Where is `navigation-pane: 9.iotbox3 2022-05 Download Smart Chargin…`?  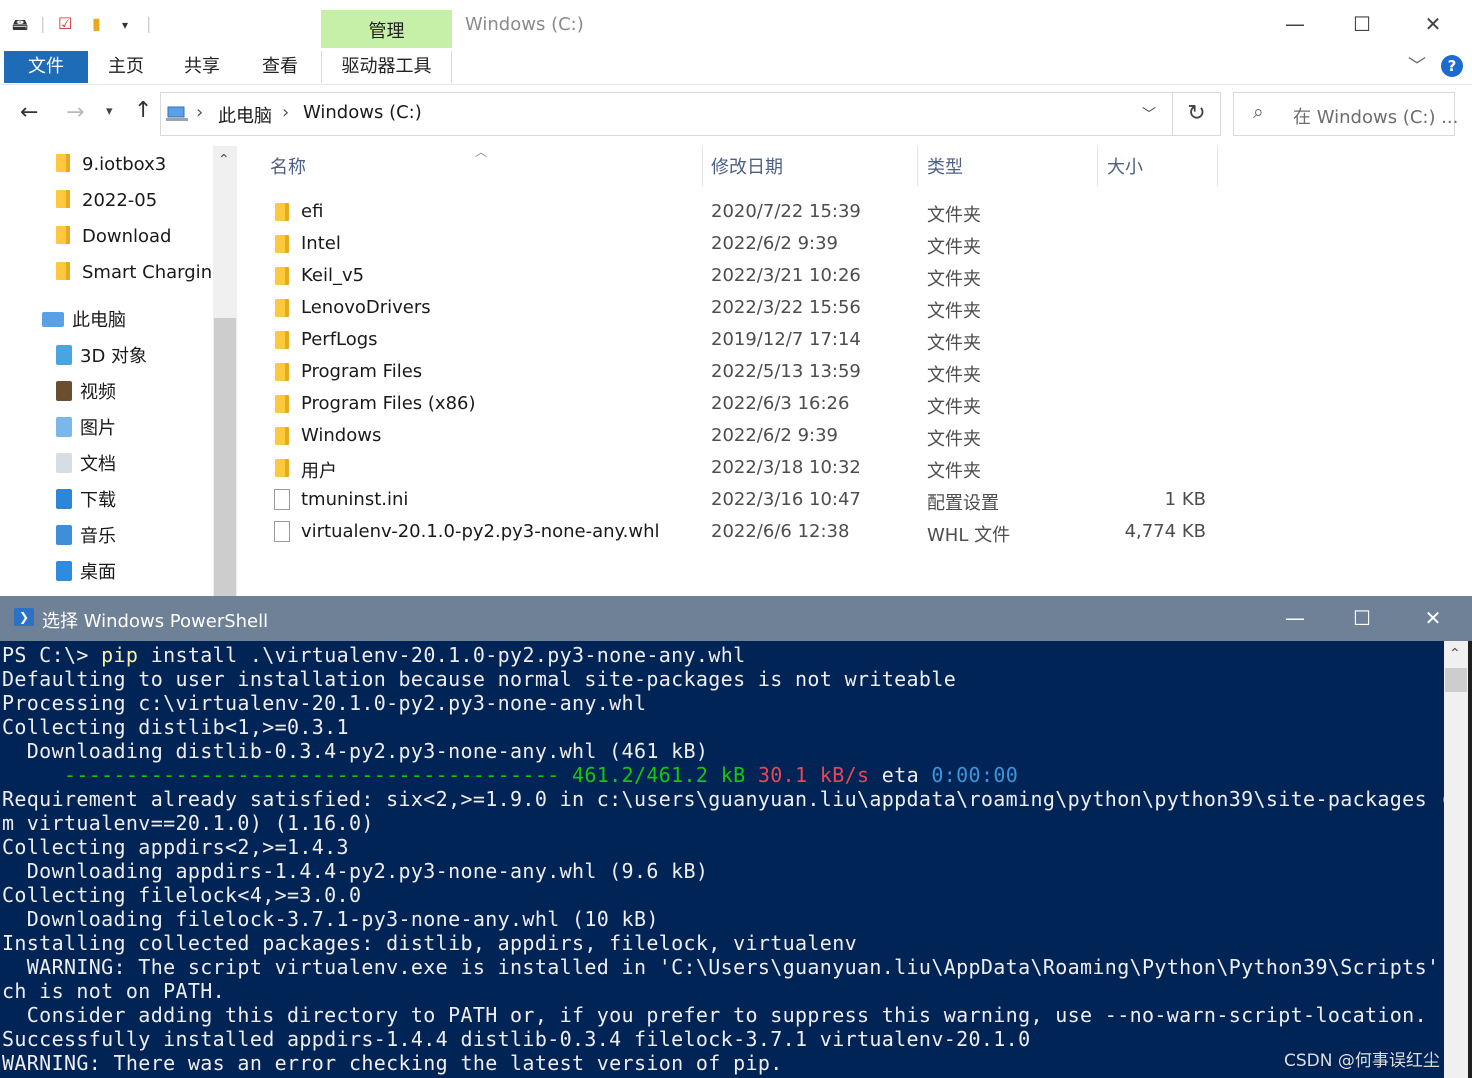 navigation-pane: 9.iotbox3 2022-05 Download Smart Chargin… is located at coordinates (106, 371).